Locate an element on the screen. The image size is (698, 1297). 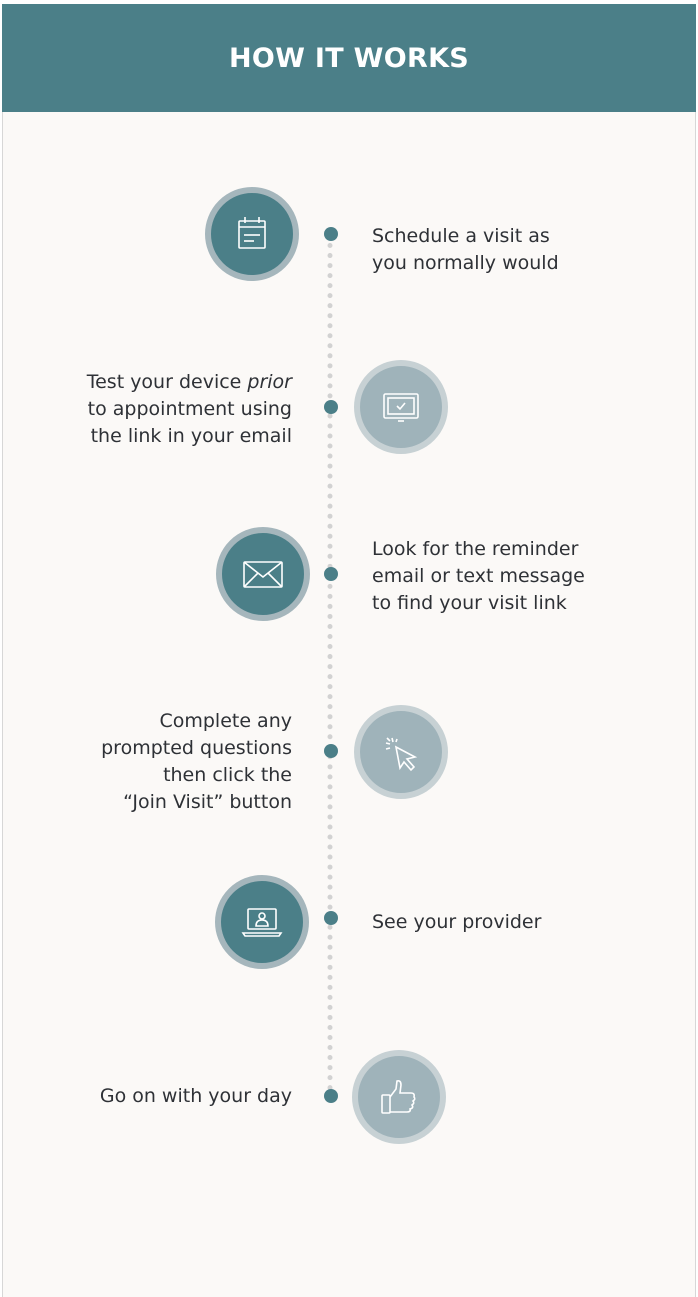
step-4-line-2: prompted questions is located at coordinates (196, 748).